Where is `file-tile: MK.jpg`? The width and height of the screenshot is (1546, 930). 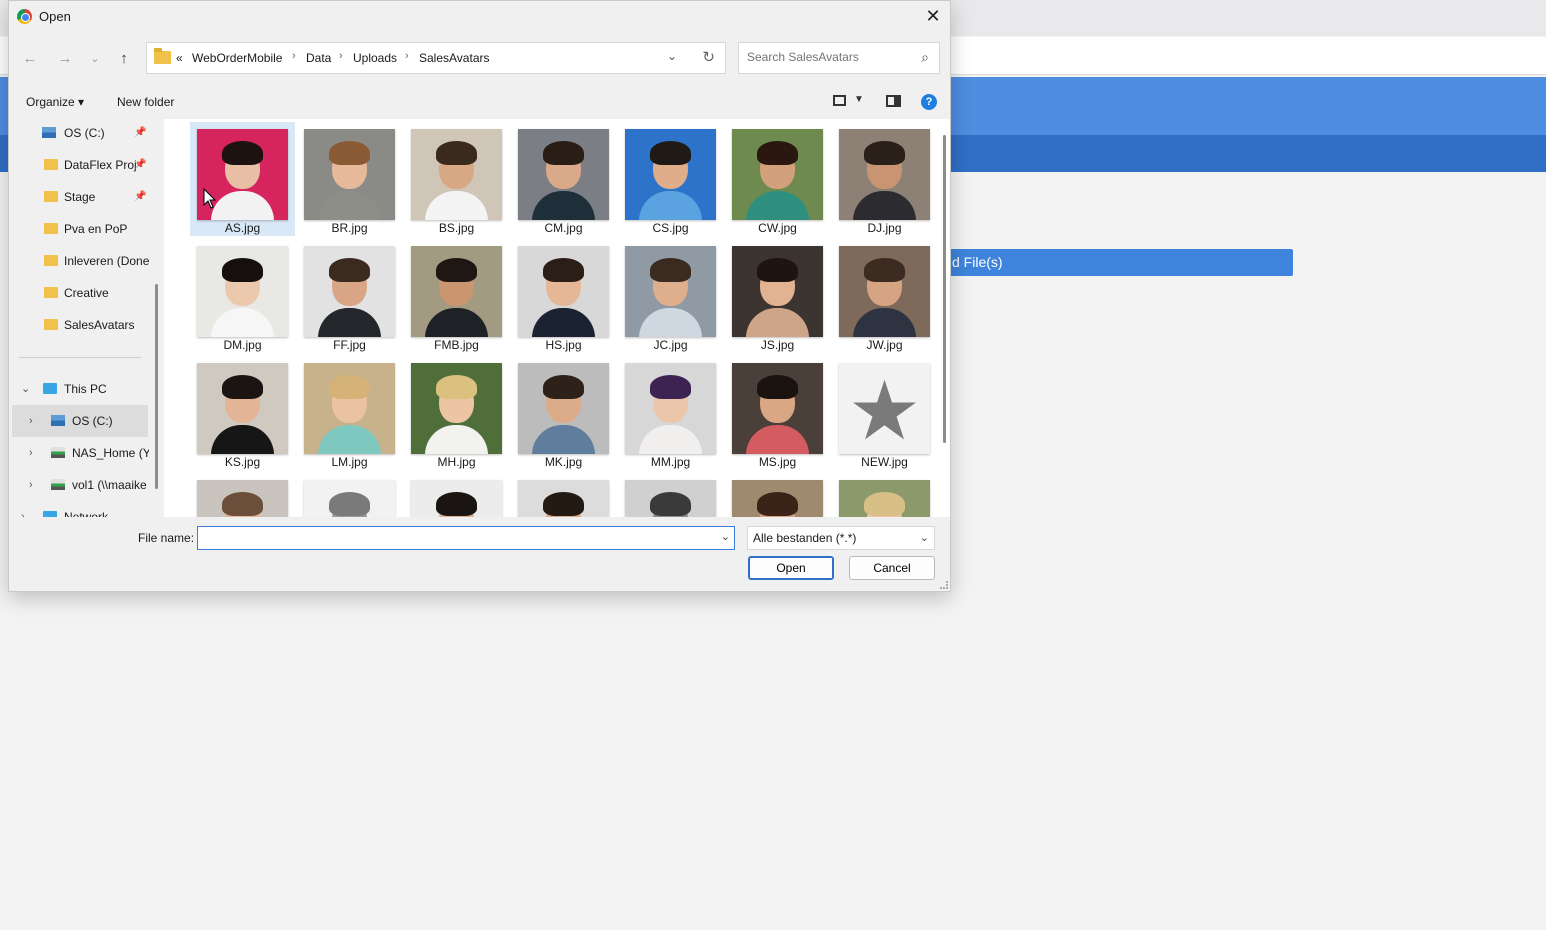 file-tile: MK.jpg is located at coordinates (563, 413).